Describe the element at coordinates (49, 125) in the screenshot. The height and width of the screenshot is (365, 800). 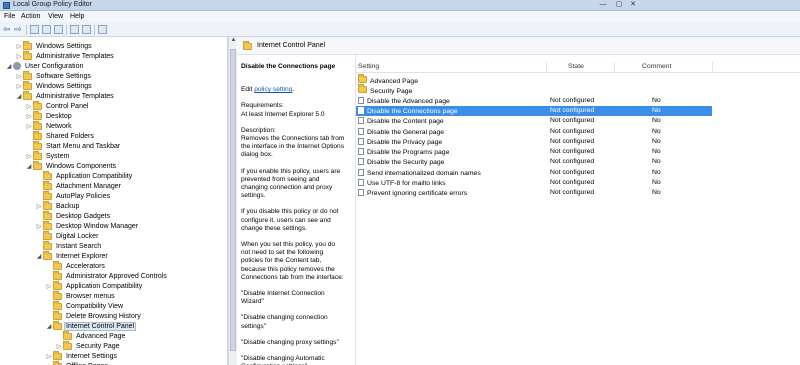
I see `tree-item: ▷ Network` at that location.